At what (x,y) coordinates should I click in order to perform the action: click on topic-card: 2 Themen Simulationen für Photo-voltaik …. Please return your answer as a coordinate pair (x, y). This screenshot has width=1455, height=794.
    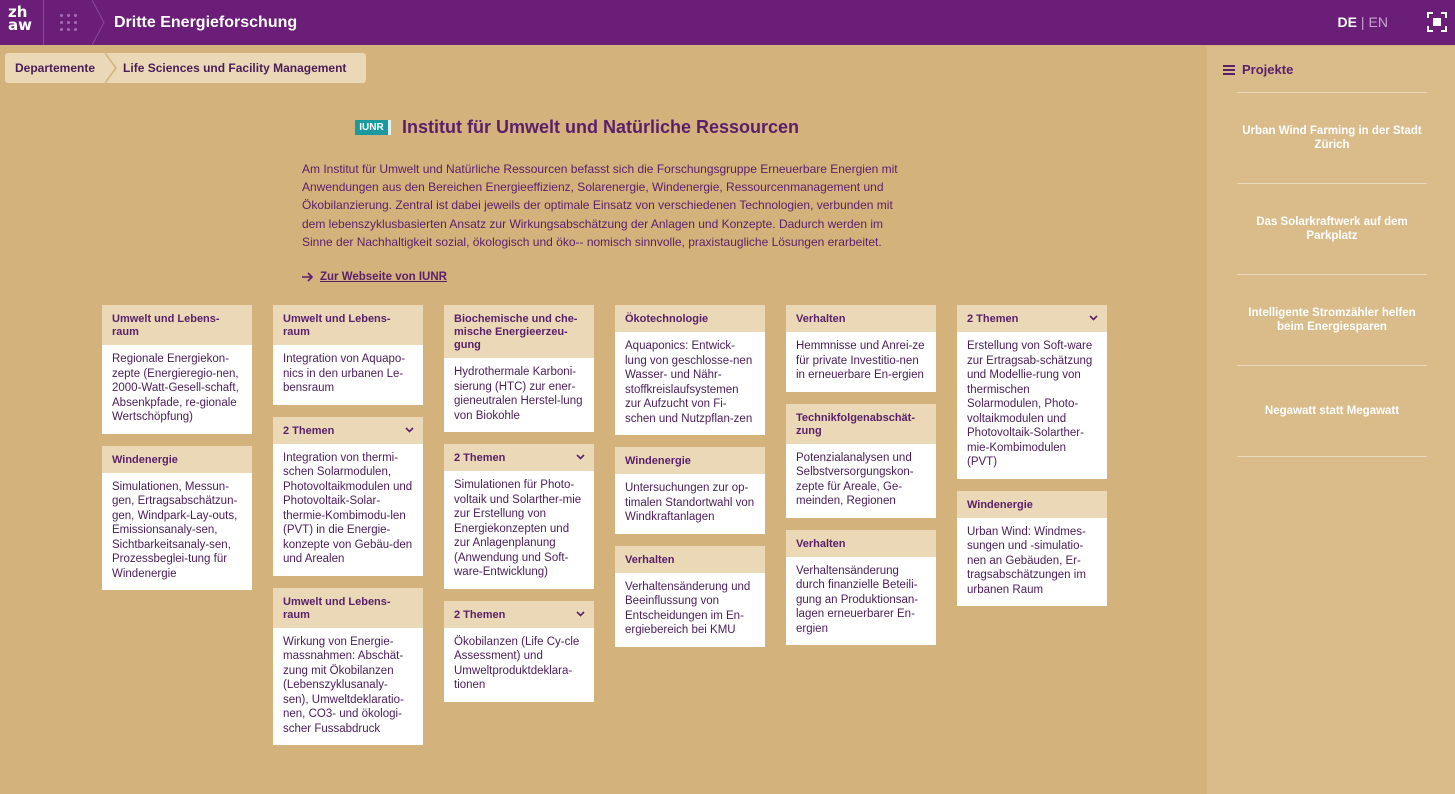
    Looking at the image, I should click on (519, 516).